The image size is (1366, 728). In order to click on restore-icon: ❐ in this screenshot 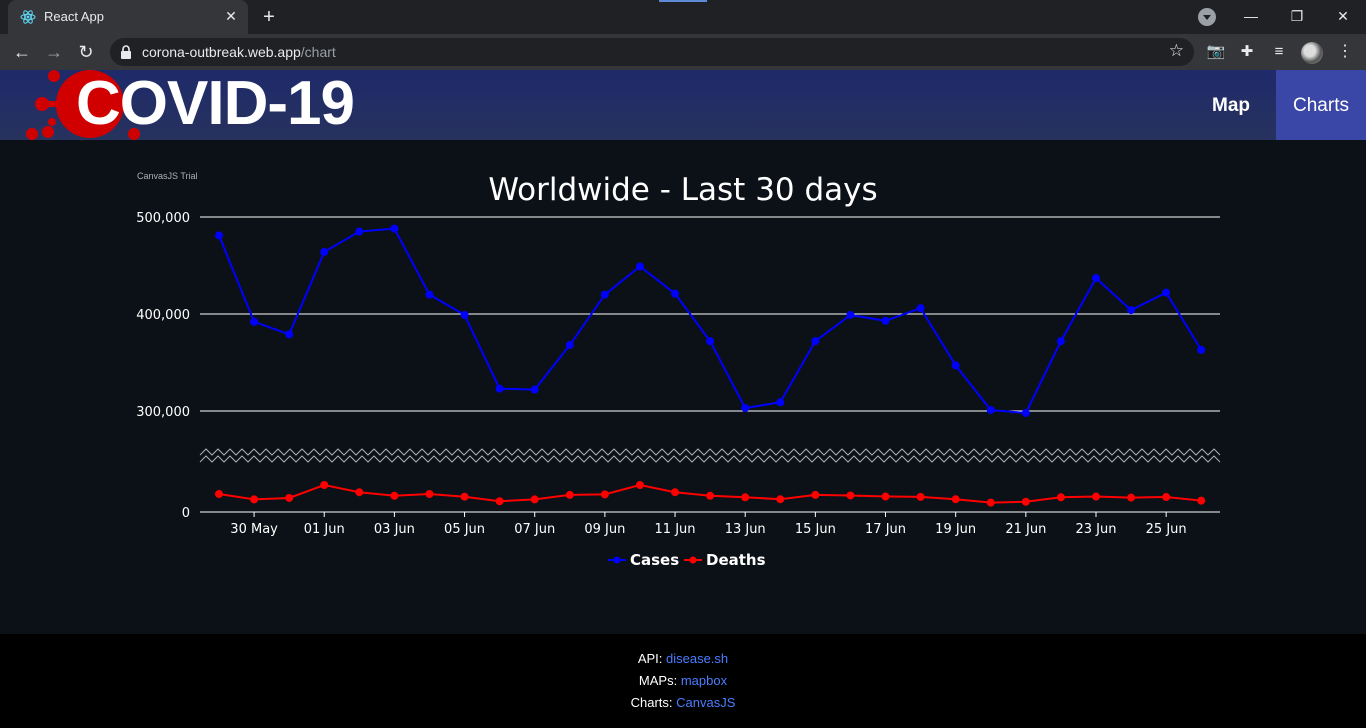, I will do `click(1297, 16)`.